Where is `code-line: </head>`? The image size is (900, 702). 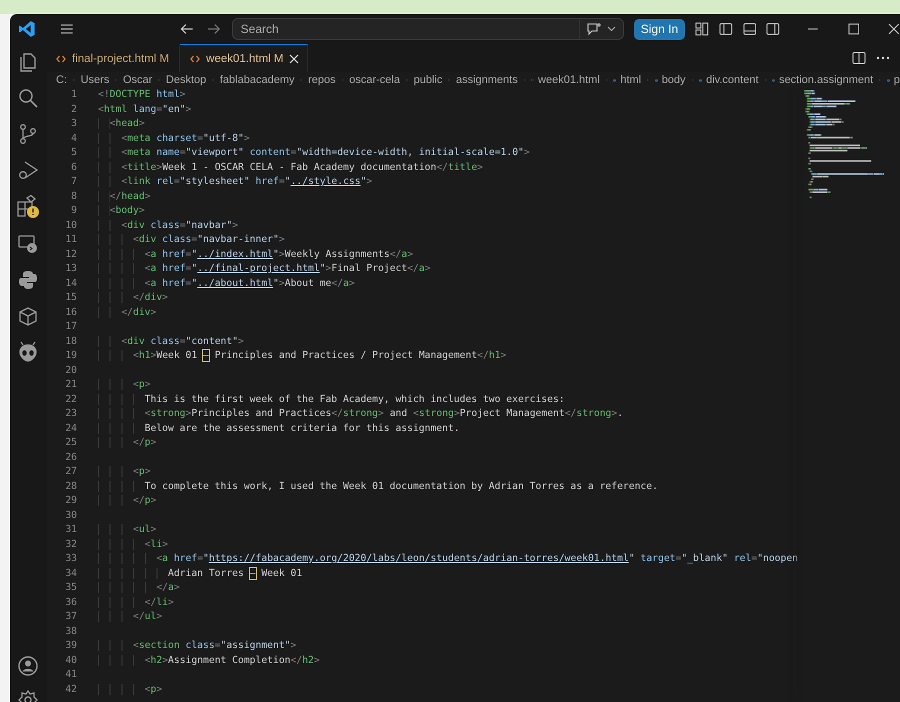
code-line: </head> is located at coordinates (124, 196).